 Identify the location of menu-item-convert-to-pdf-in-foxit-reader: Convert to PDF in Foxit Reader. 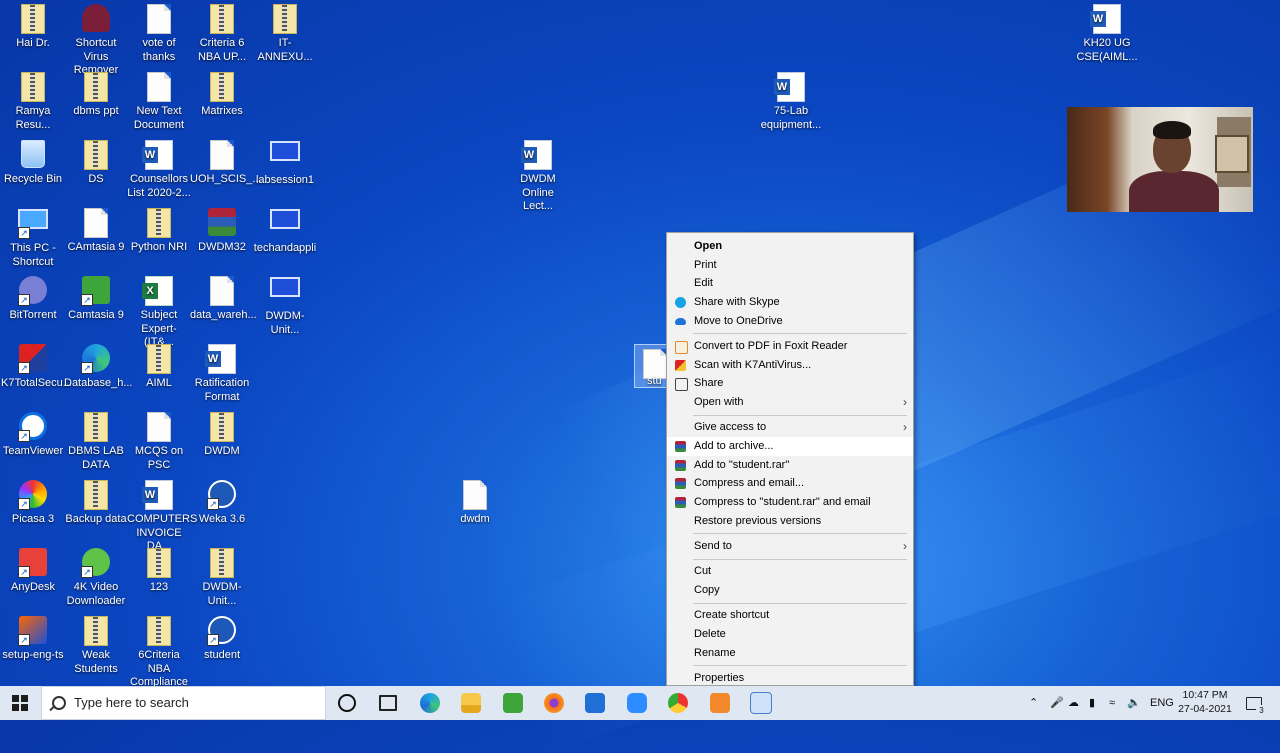
(790, 346).